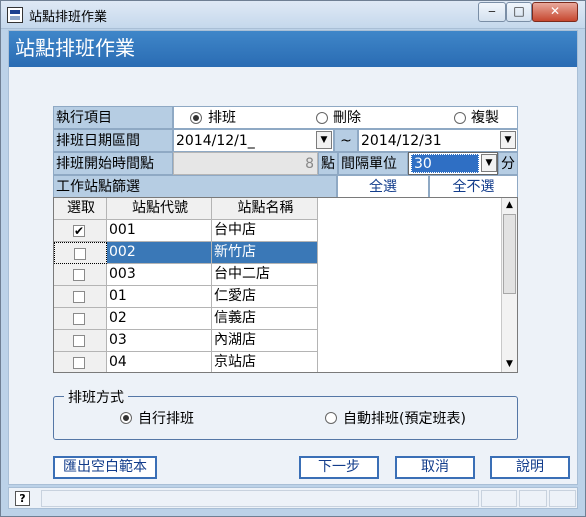 The width and height of the screenshot is (586, 517). I want to click on station-code: 02, so click(159, 319).